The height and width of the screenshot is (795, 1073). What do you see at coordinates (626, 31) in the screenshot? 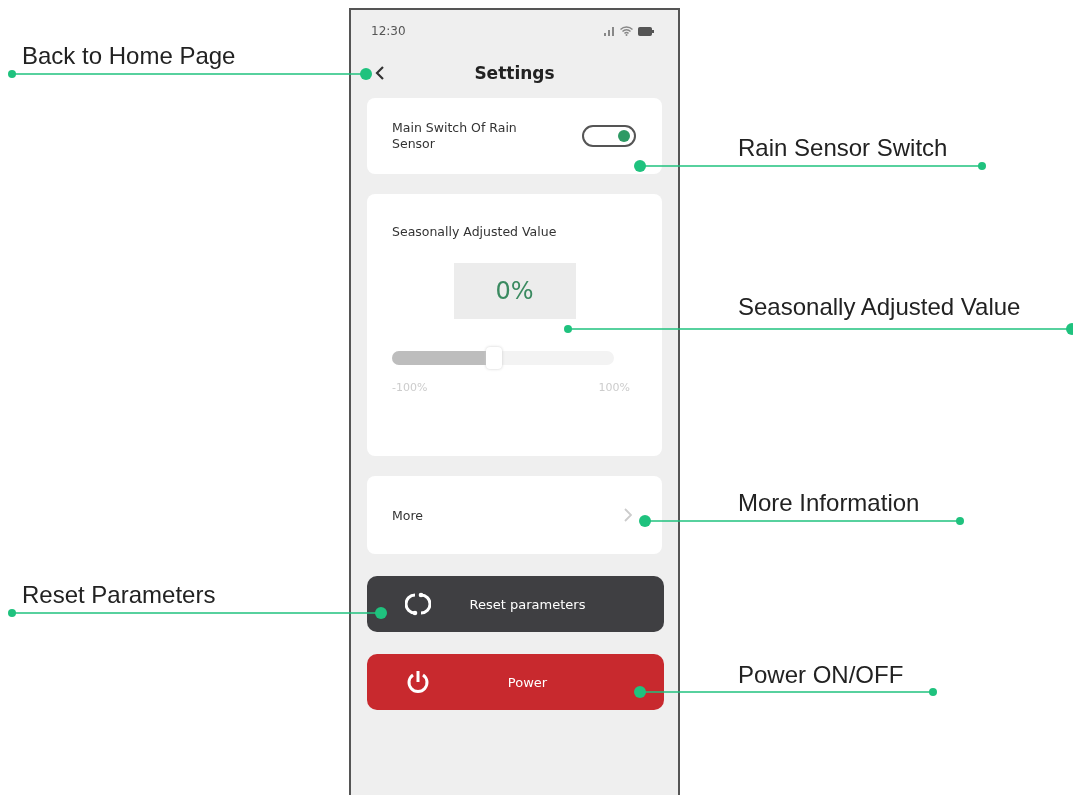
I see `wifi-icon` at bounding box center [626, 31].